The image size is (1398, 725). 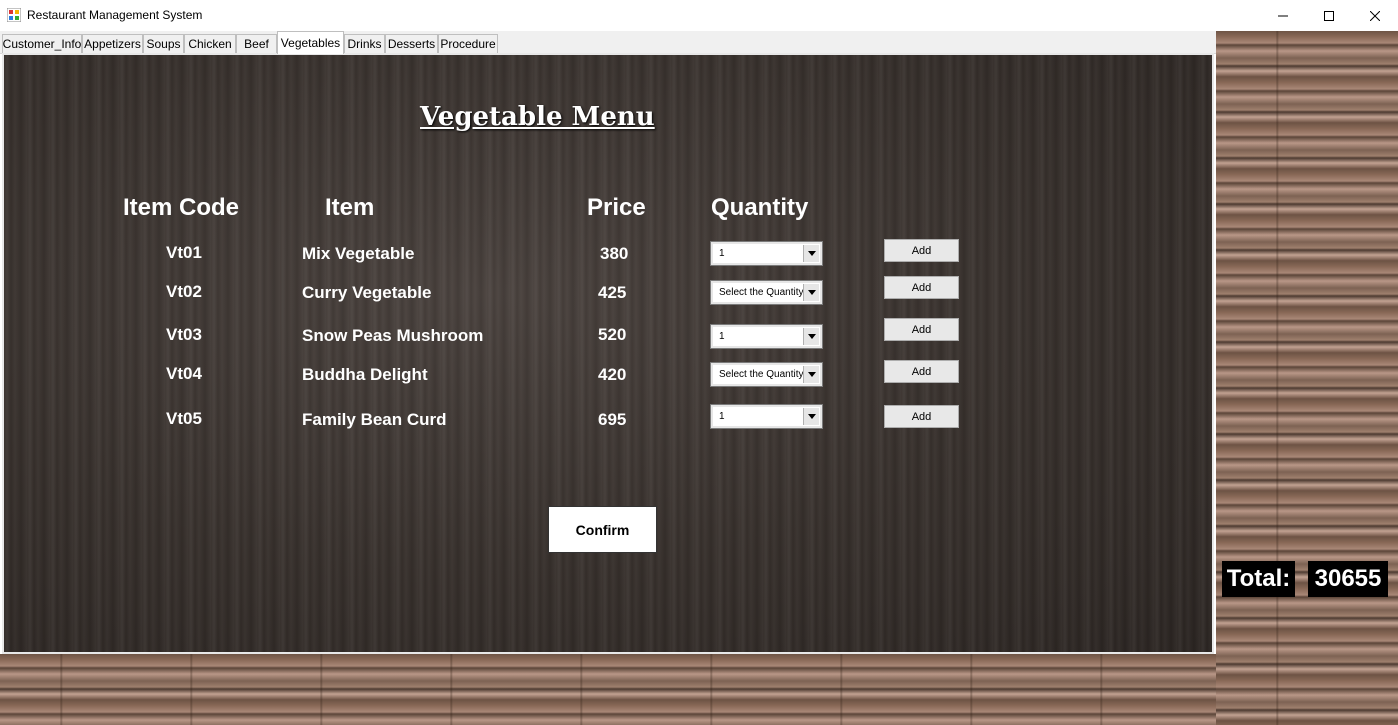 What do you see at coordinates (616, 207) in the screenshot?
I see `header-price: Price` at bounding box center [616, 207].